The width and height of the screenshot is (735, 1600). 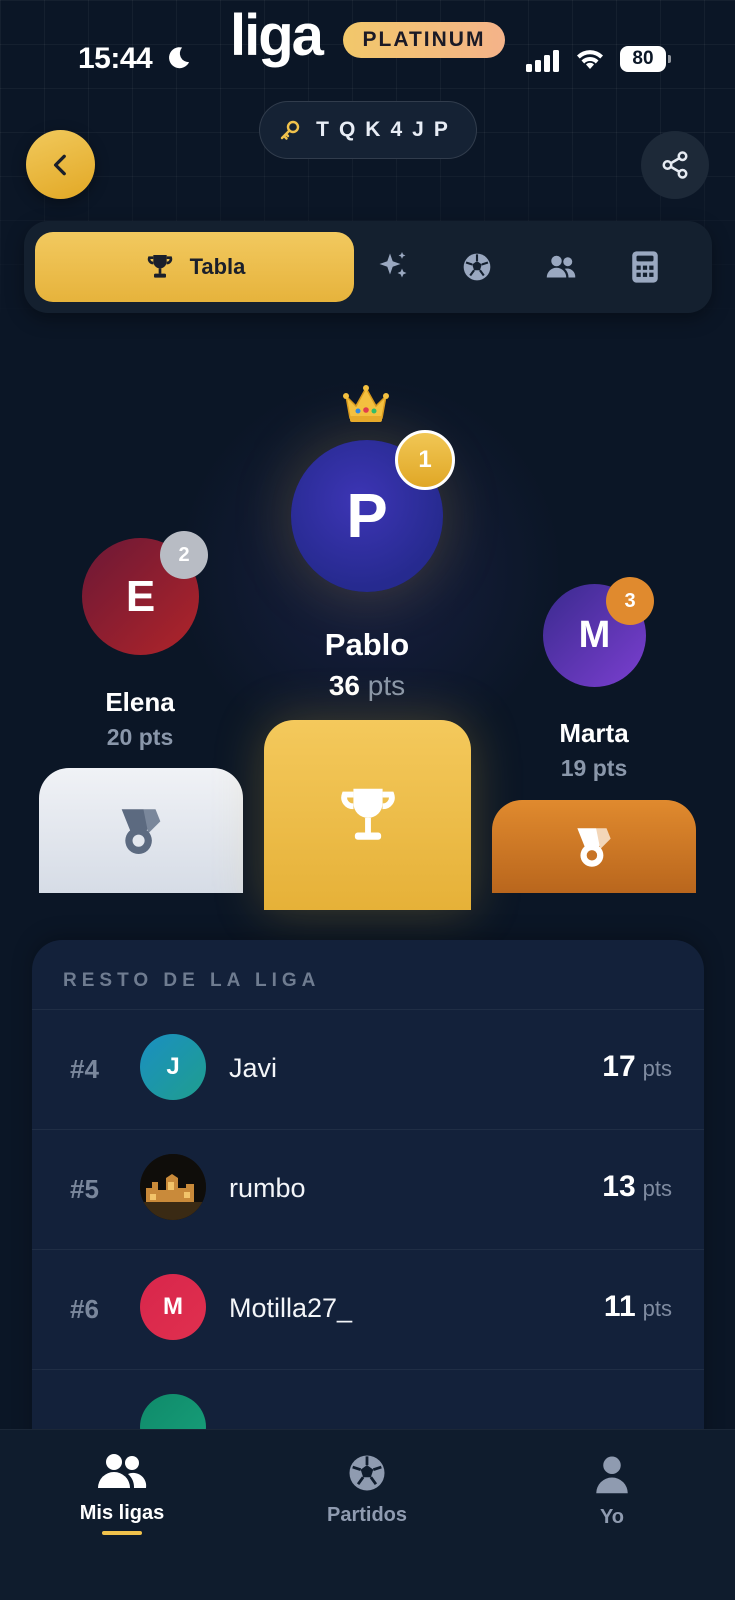 I want to click on second-place-points-unit: pts, so click(x=156, y=737).